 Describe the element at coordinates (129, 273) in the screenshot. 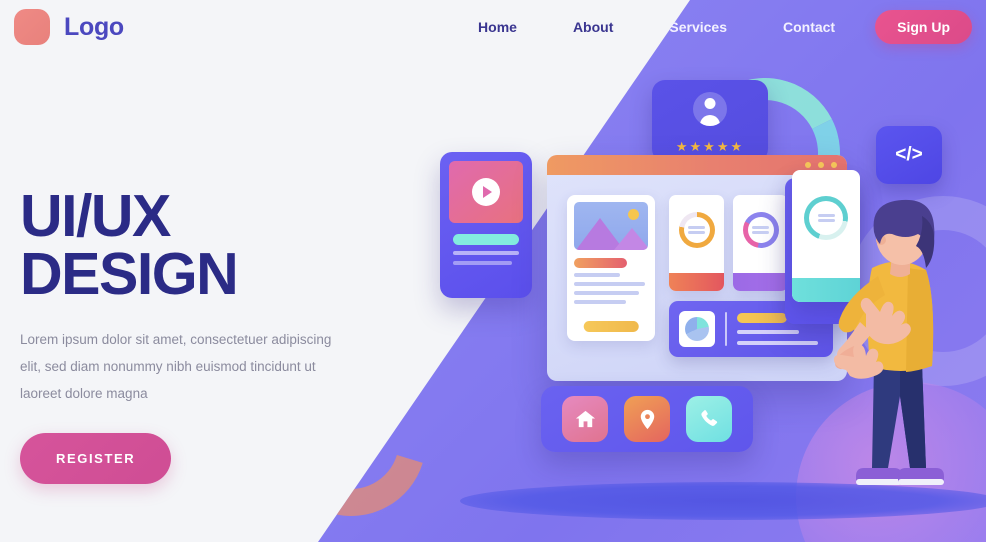

I see `page-title-line-2: DESIGN` at that location.